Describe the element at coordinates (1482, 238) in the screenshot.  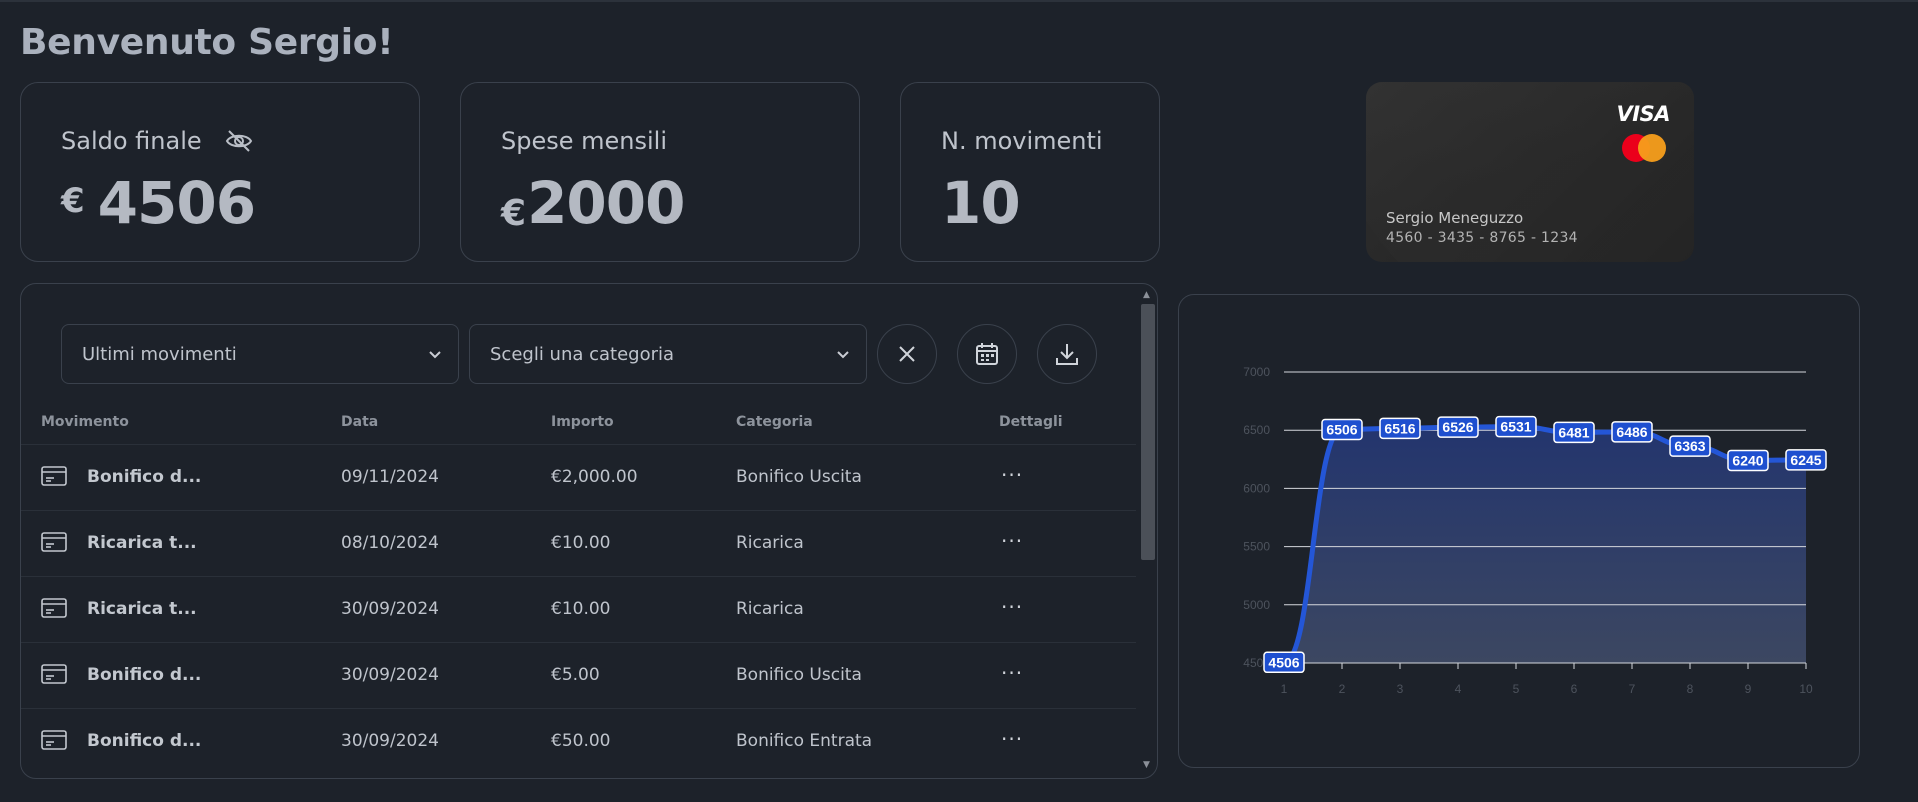
I see `card-number: 4560 - 3435 - 8765 - 1234` at that location.